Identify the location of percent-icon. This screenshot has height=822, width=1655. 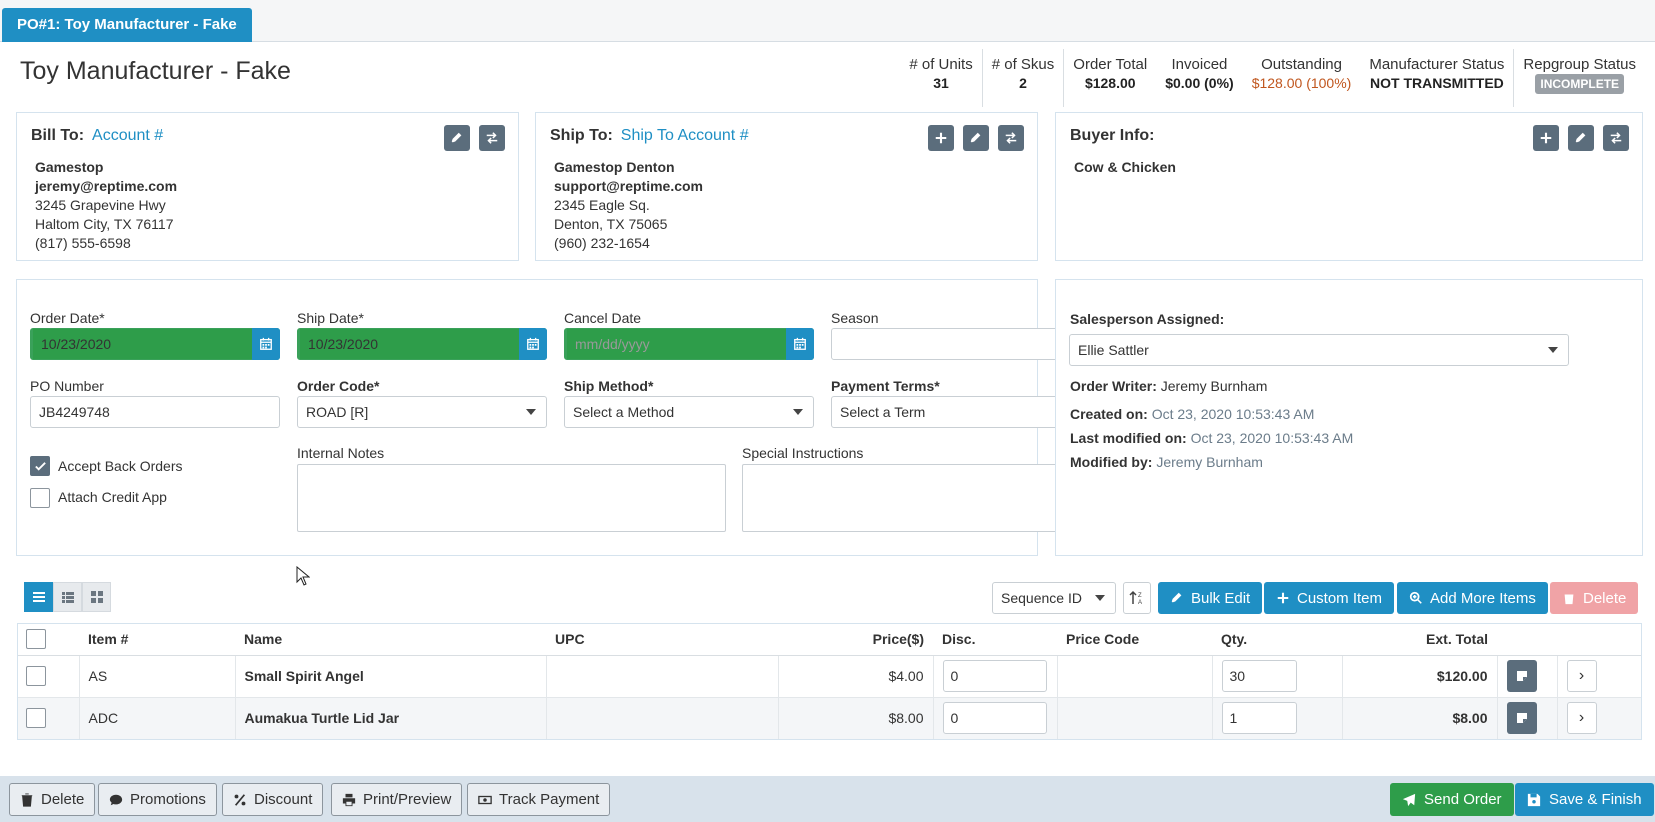
(240, 799).